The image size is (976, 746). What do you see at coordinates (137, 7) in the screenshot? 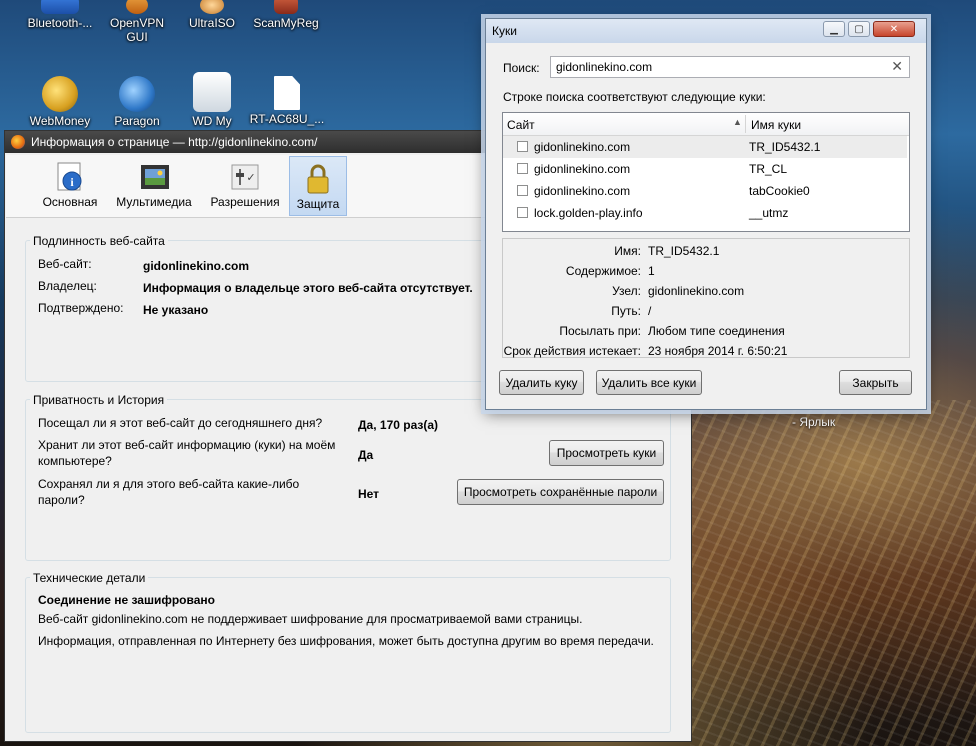
I see `openvpn-icon` at bounding box center [137, 7].